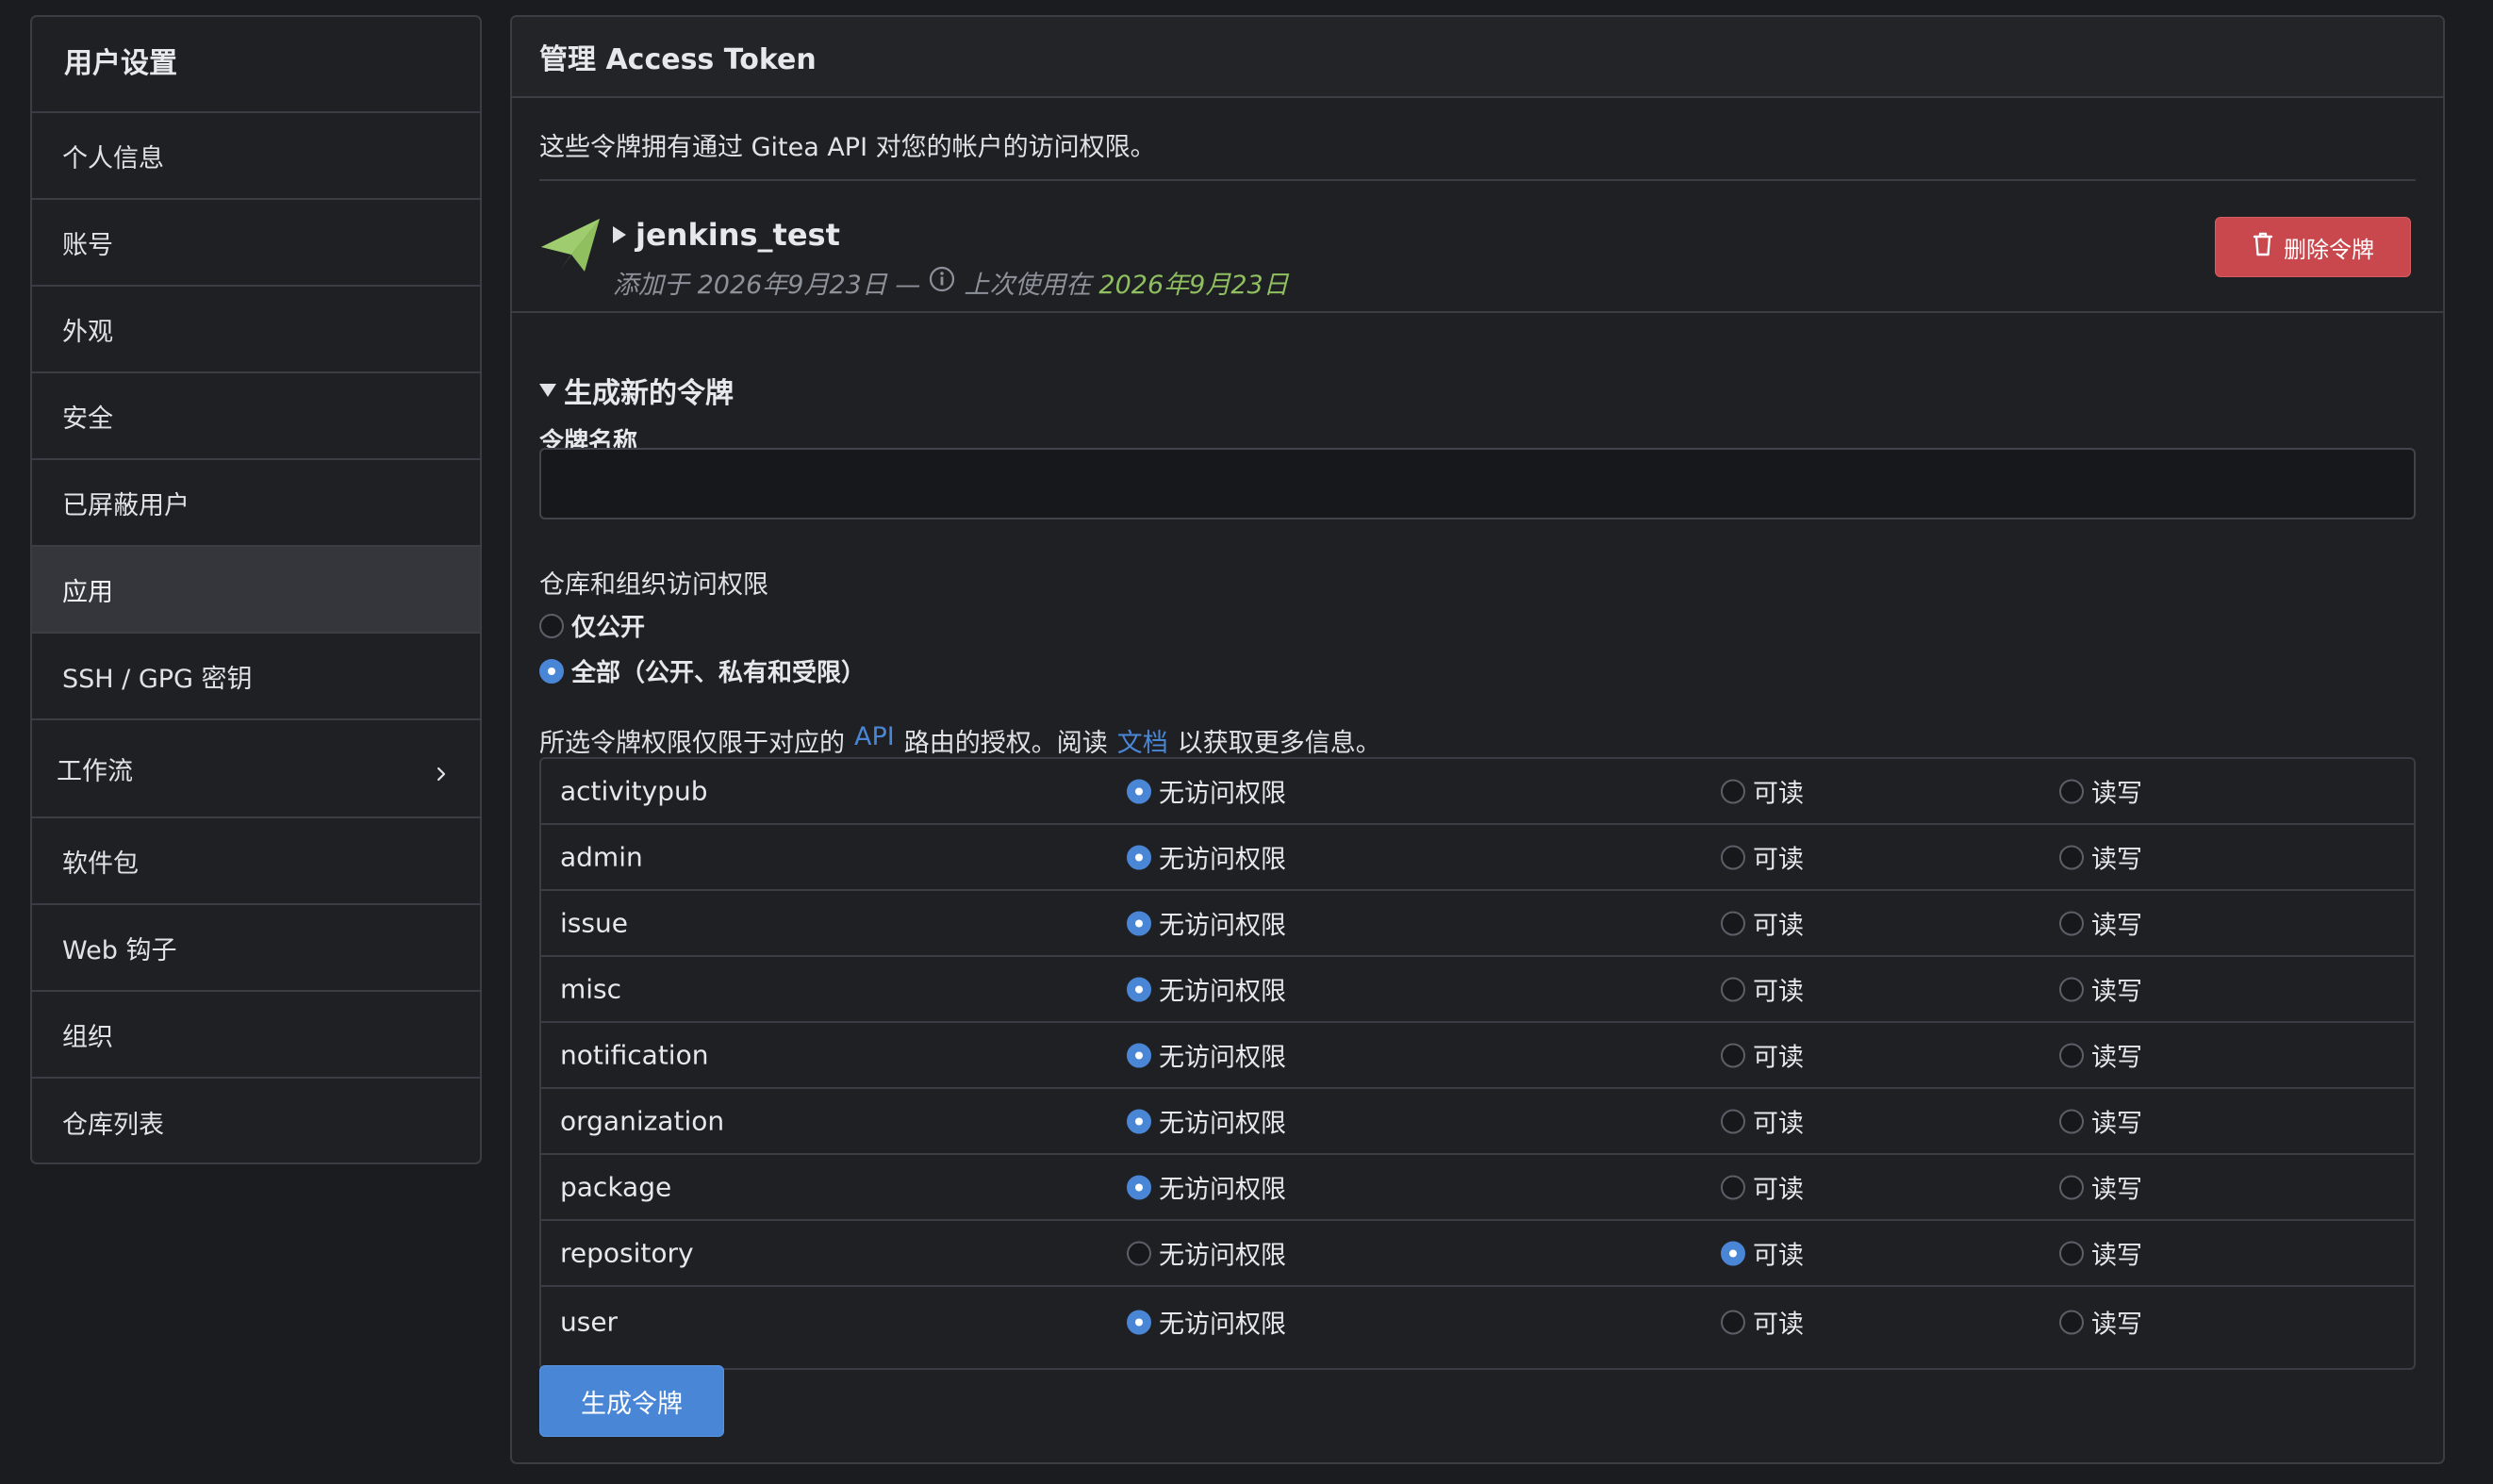  I want to click on sidebar-item-blocked-users: 已屏蔽用户, so click(256, 504).